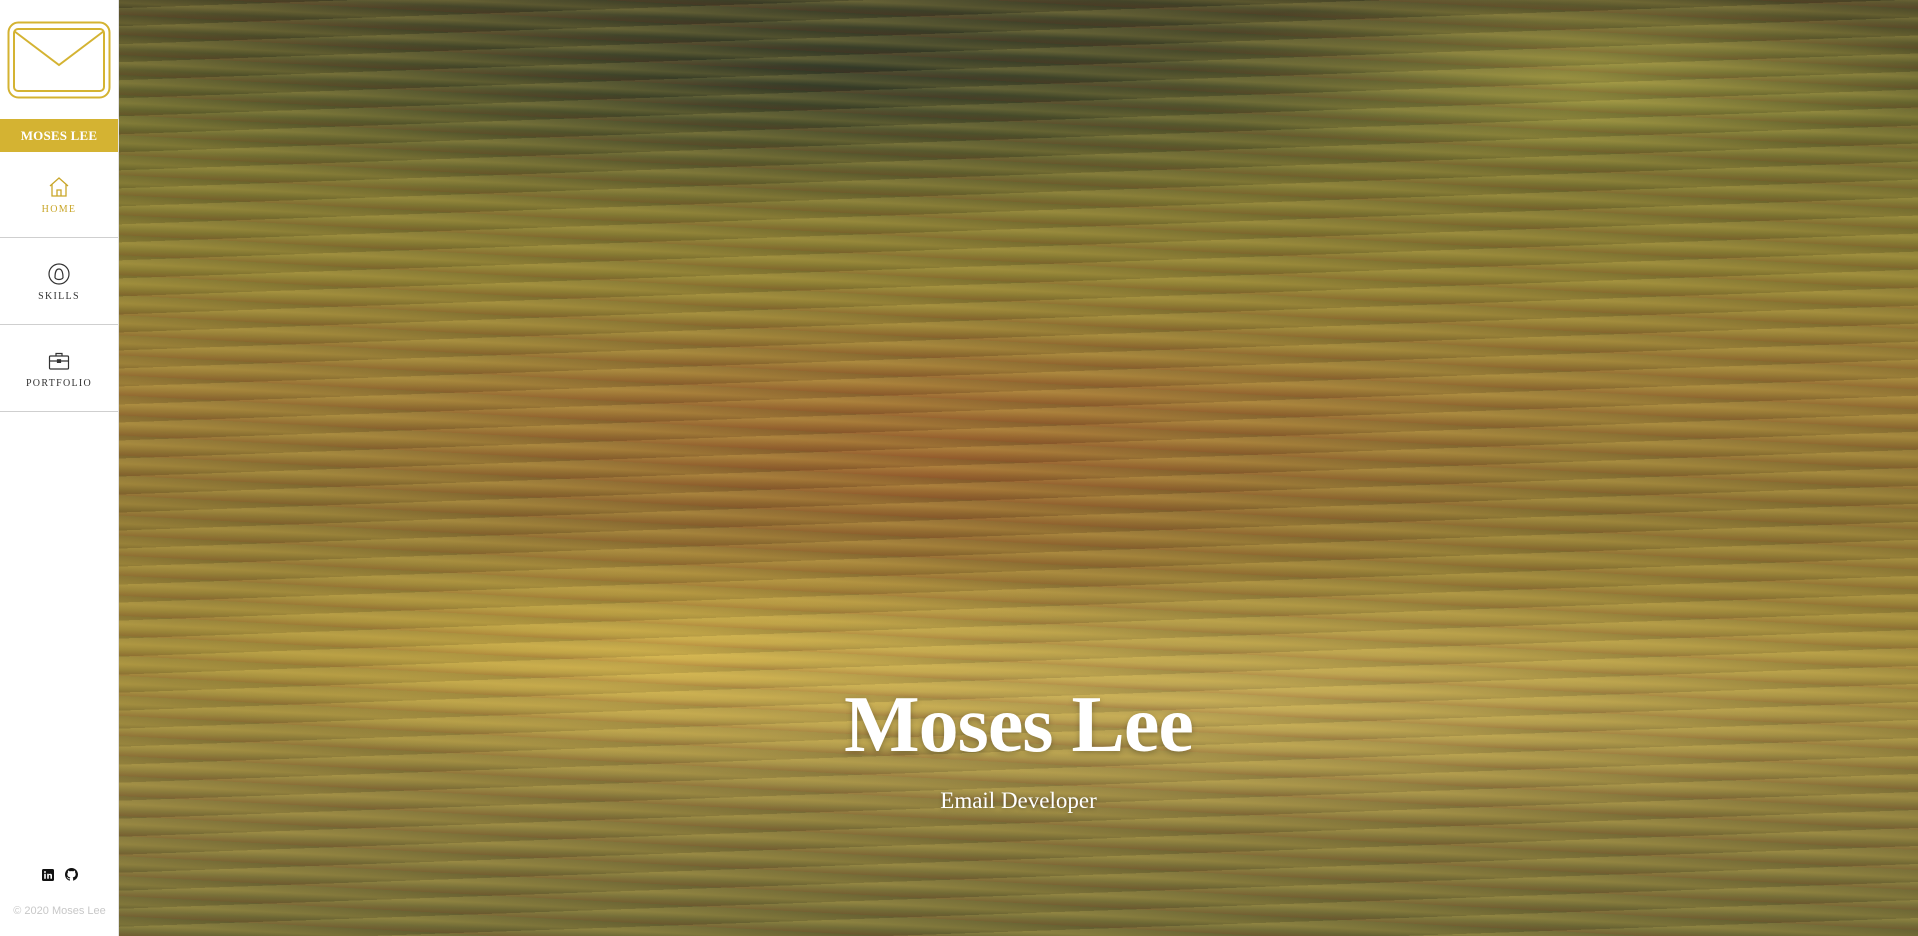 The height and width of the screenshot is (936, 1918). What do you see at coordinates (59, 135) in the screenshot?
I see `sidebar-name-bar: MOSES LEE` at bounding box center [59, 135].